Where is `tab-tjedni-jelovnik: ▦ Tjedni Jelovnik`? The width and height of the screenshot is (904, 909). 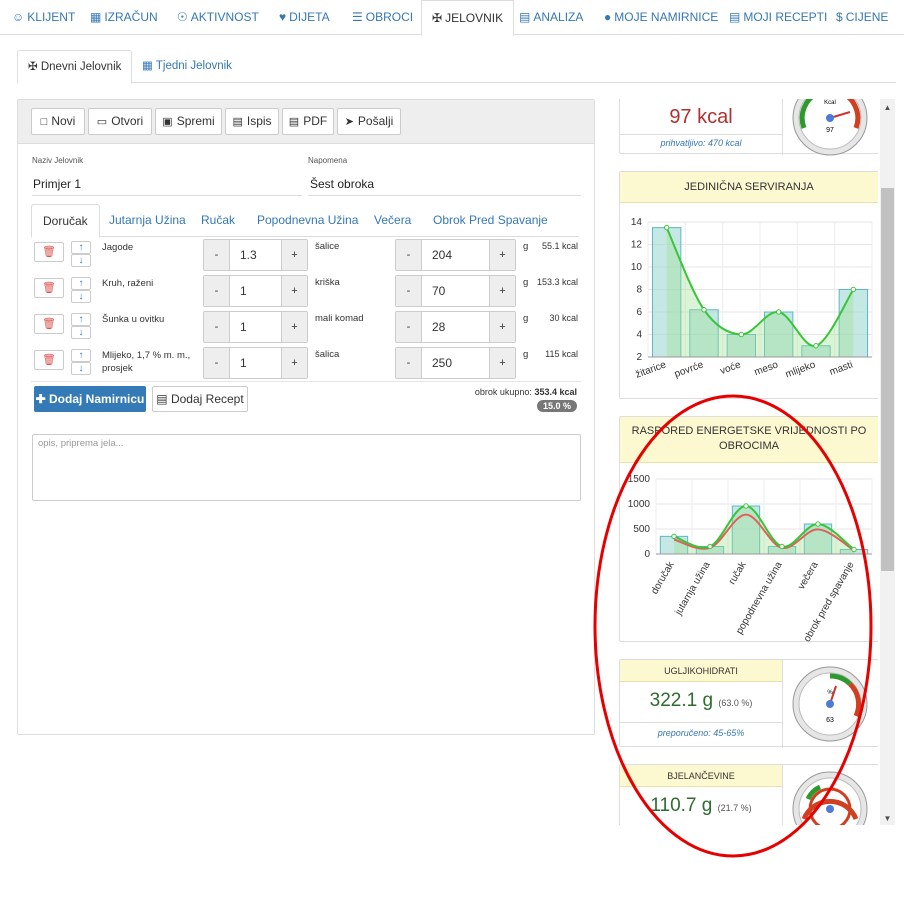
tab-tjedni-jelovnik: ▦ Tjedni Jelovnik is located at coordinates (187, 66).